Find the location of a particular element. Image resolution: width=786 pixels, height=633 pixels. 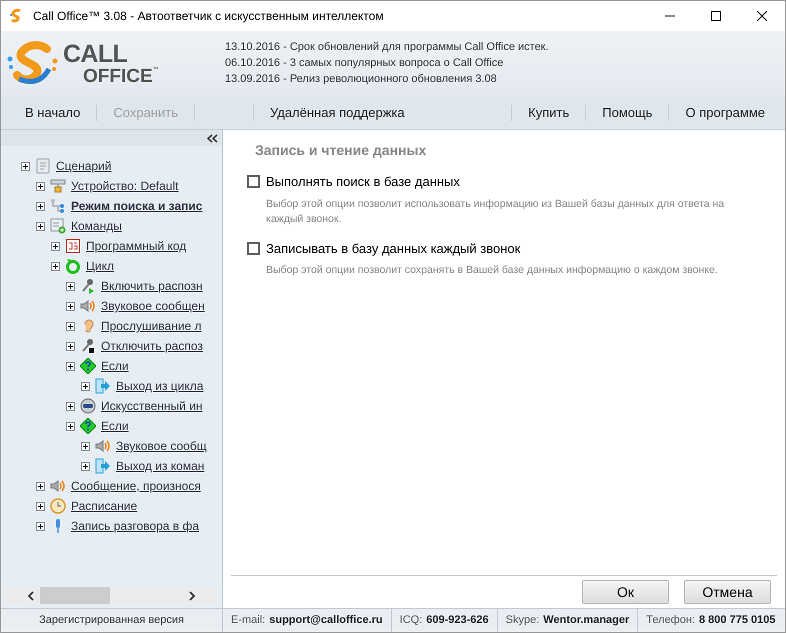

tree-item: Режим поиска и запис is located at coordinates (136, 206).